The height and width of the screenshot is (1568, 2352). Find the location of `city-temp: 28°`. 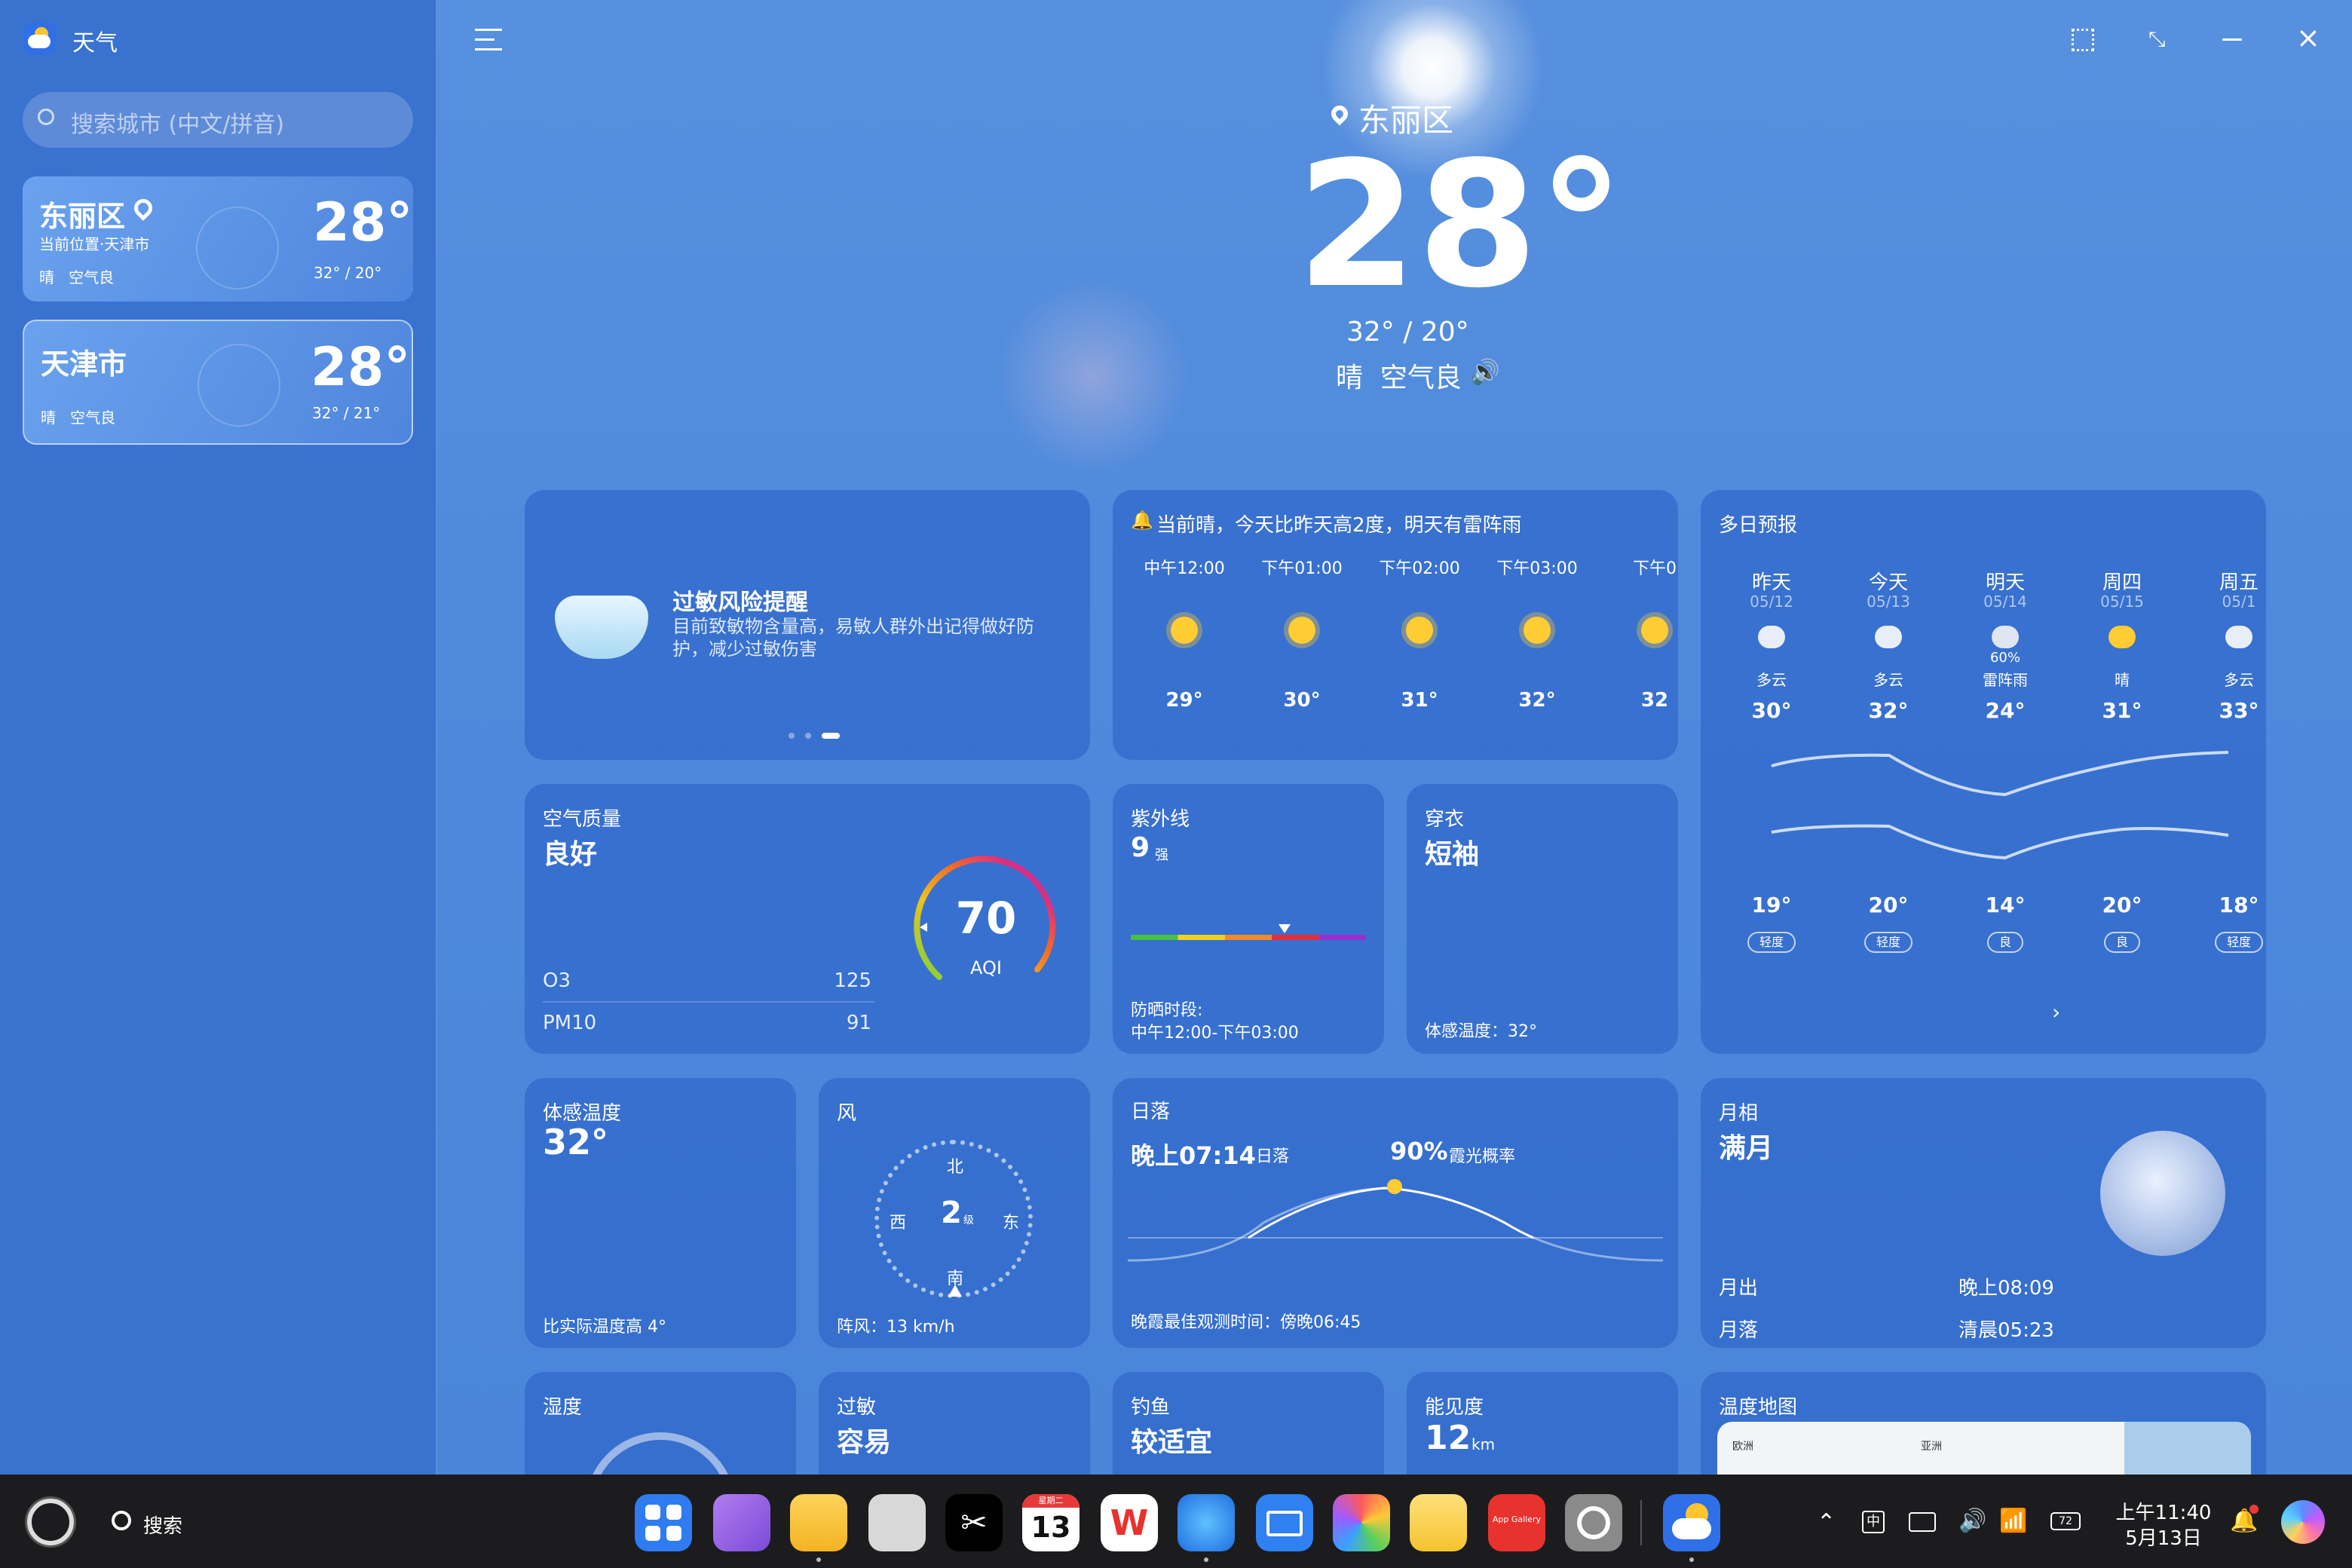

city-temp: 28° is located at coordinates (363, 222).